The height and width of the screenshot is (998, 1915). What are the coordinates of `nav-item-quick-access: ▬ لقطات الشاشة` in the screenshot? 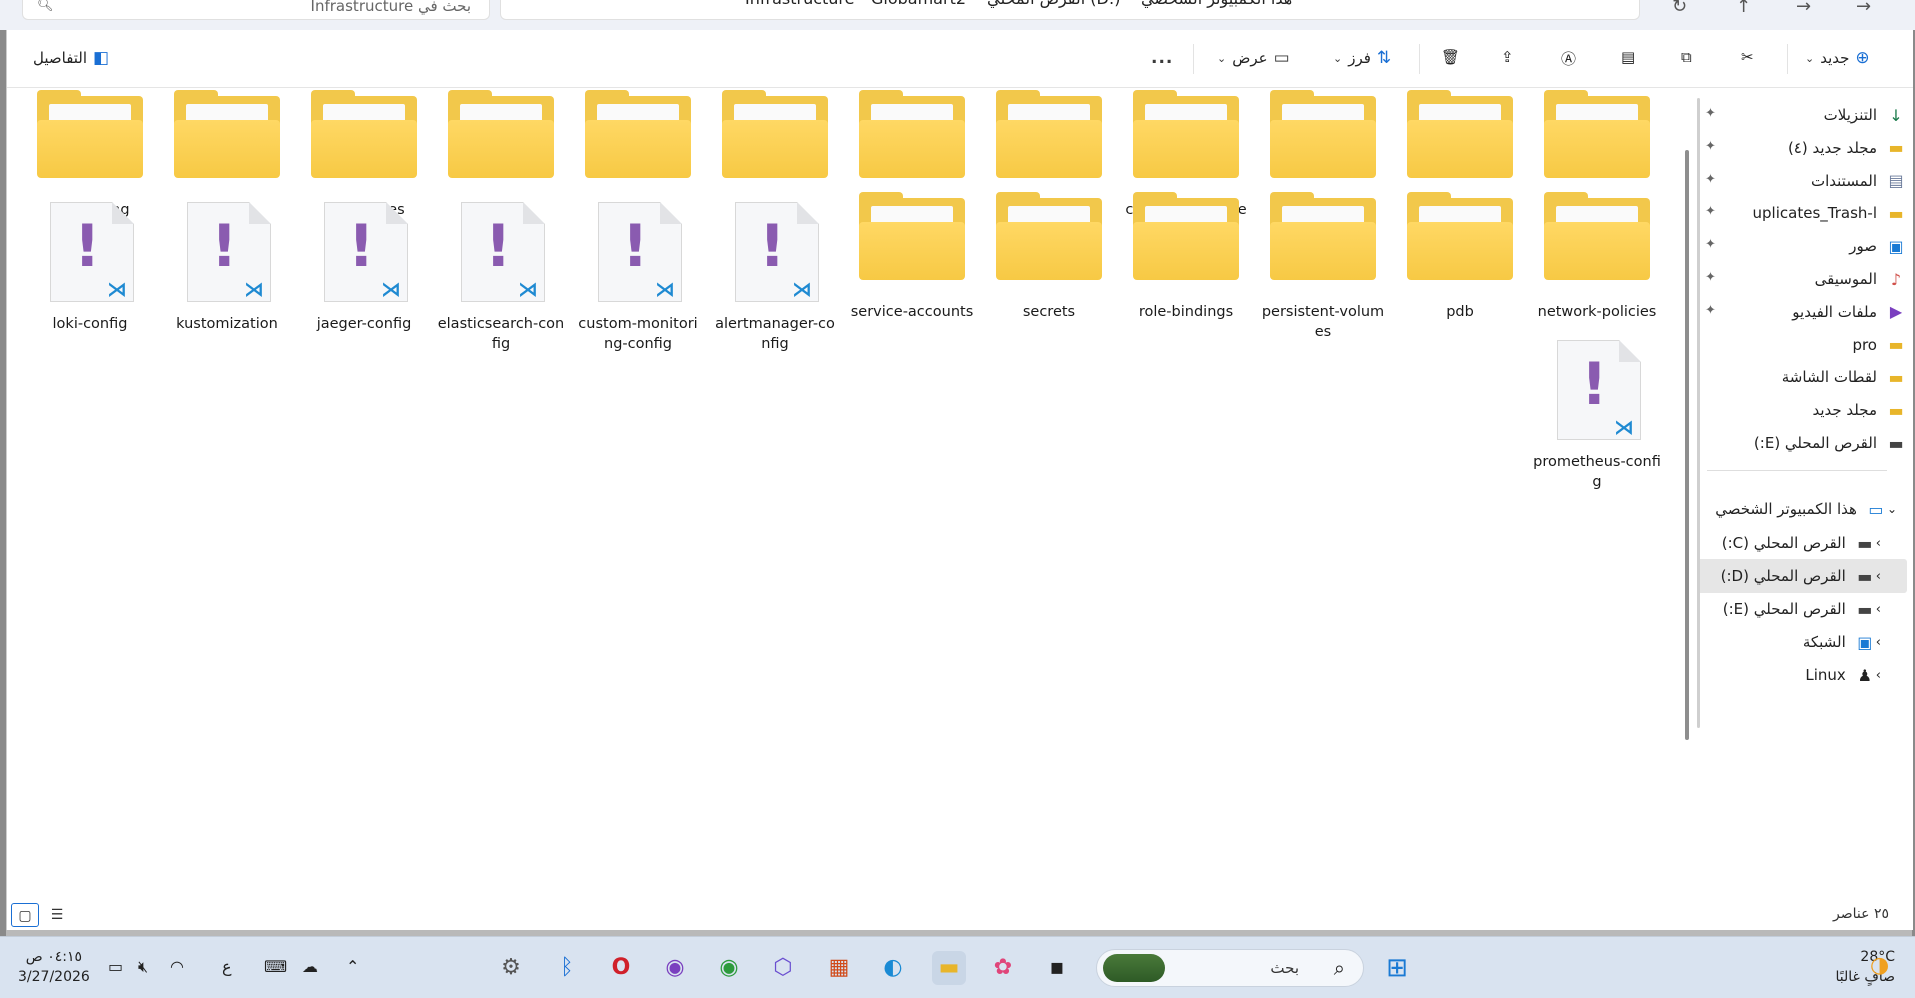 It's located at (1802, 377).